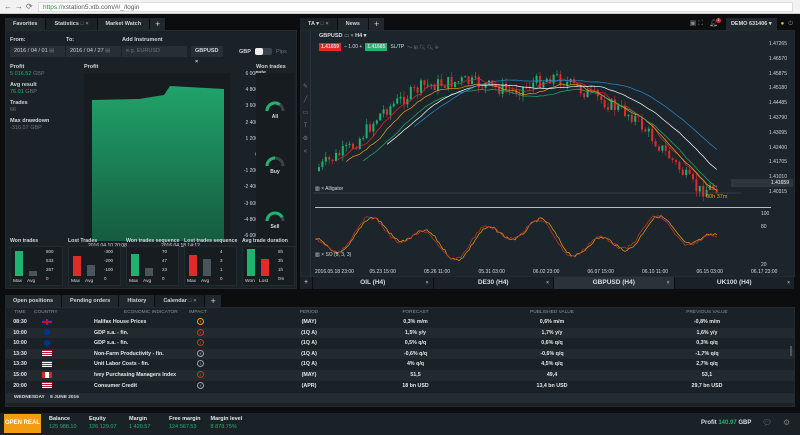  I want to click on bell-icon: 🔔︎ 1, so click(717, 24).